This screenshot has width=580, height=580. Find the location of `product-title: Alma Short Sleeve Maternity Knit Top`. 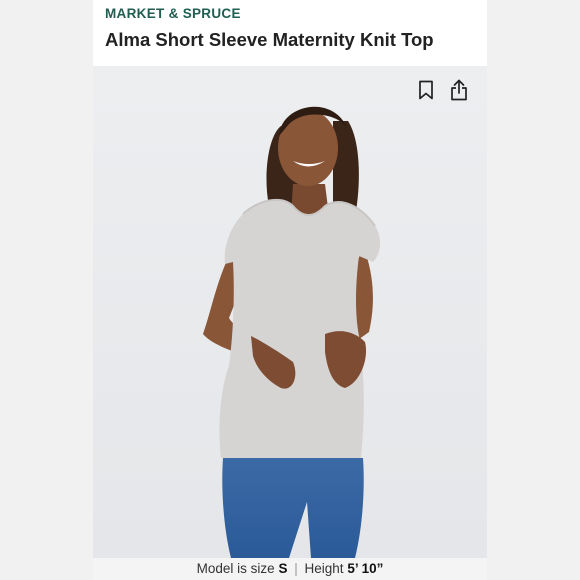

product-title: Alma Short Sleeve Maternity Knit Top is located at coordinates (269, 39).